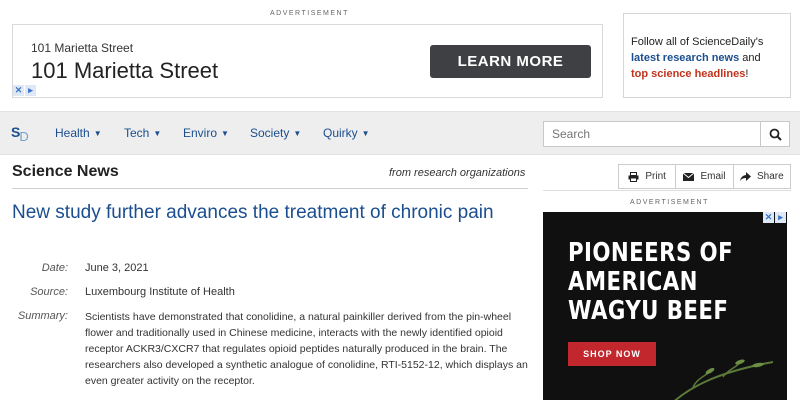 This screenshot has height=400, width=800. Describe the element at coordinates (745, 176) in the screenshot. I see `share-icon` at that location.